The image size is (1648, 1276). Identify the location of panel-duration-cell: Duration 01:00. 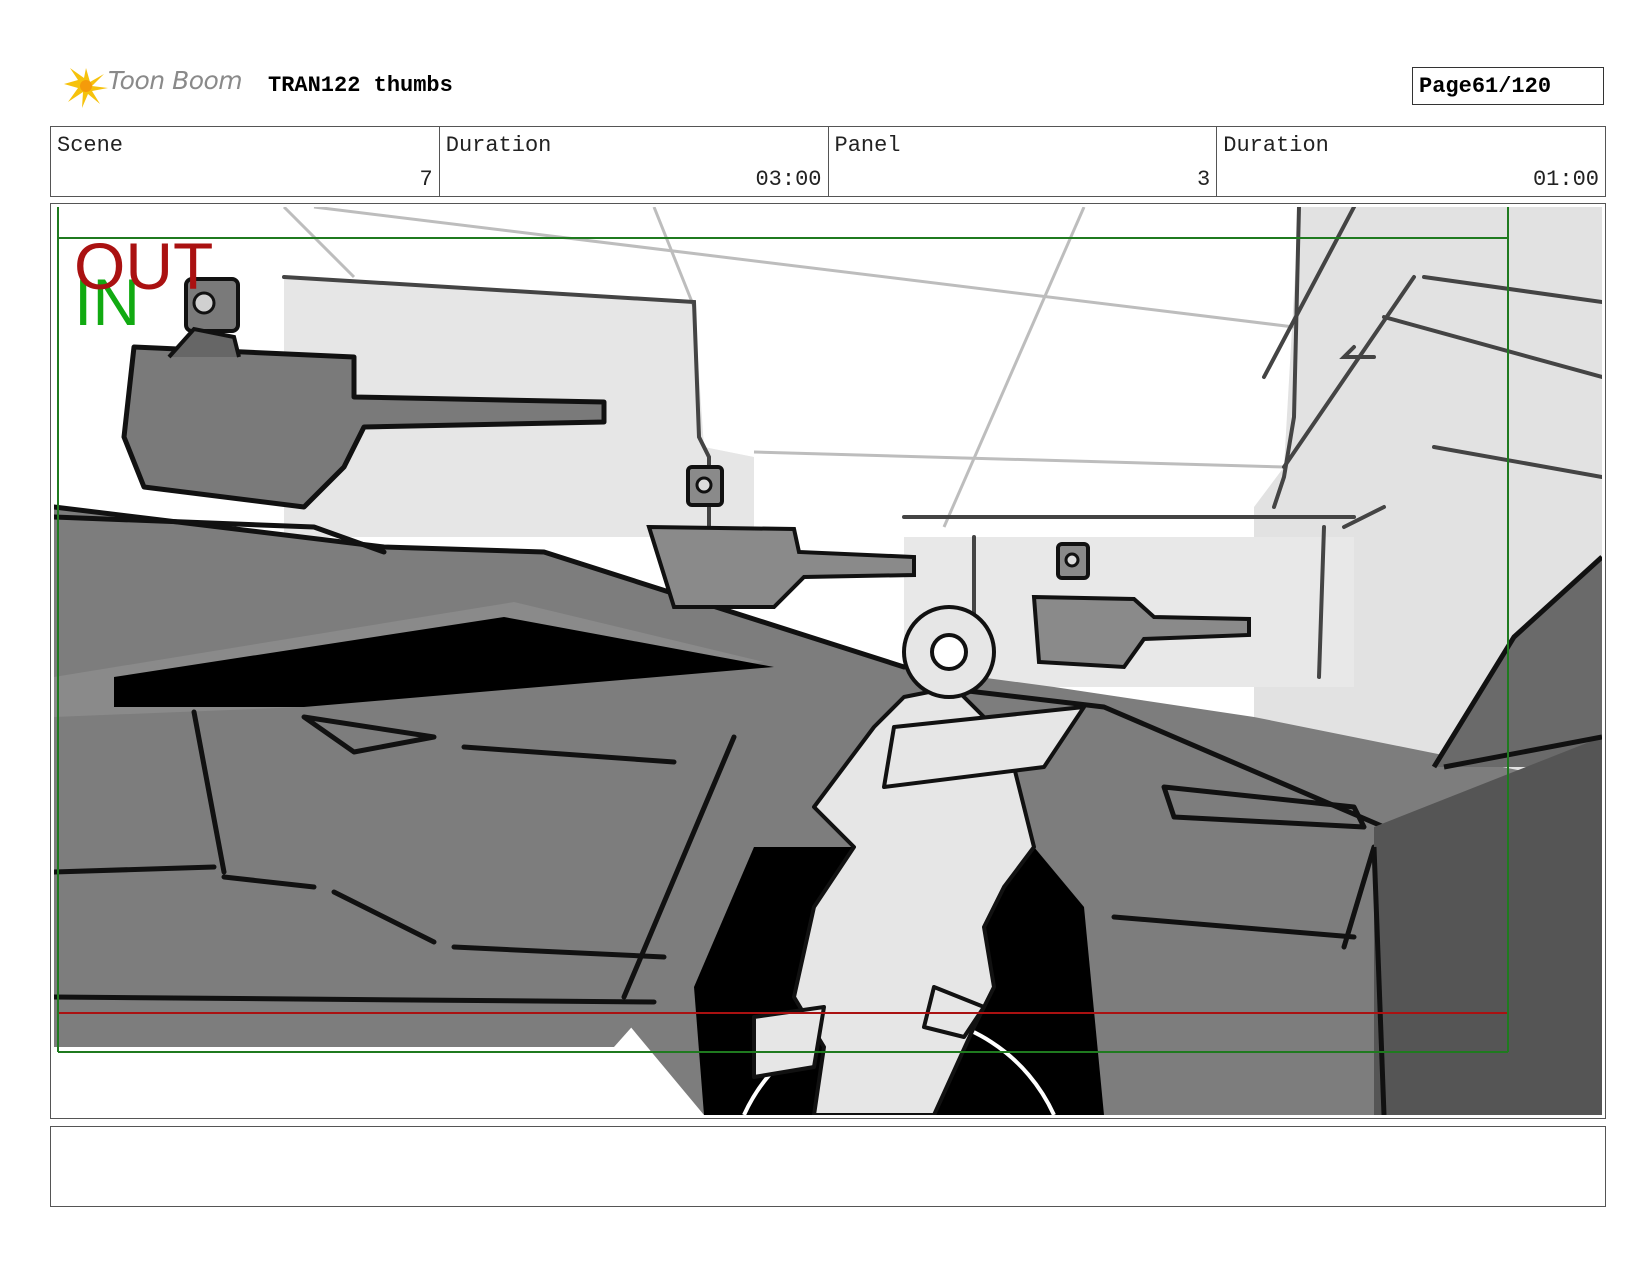
(1411, 161).